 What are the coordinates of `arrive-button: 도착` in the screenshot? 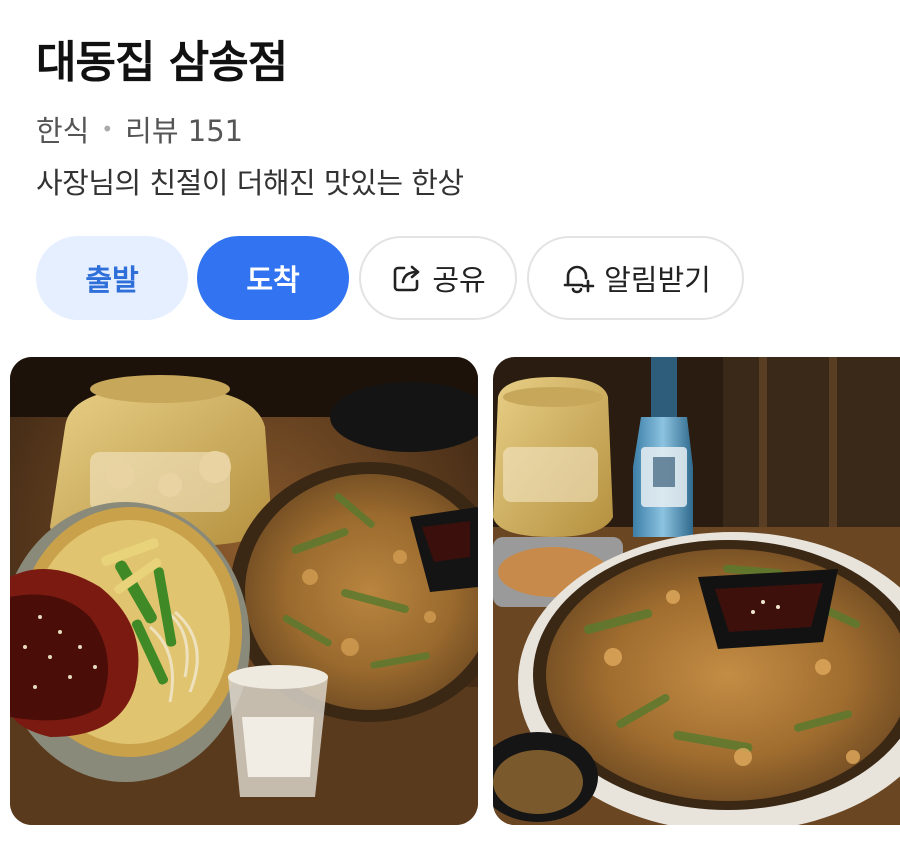 It's located at (273, 278).